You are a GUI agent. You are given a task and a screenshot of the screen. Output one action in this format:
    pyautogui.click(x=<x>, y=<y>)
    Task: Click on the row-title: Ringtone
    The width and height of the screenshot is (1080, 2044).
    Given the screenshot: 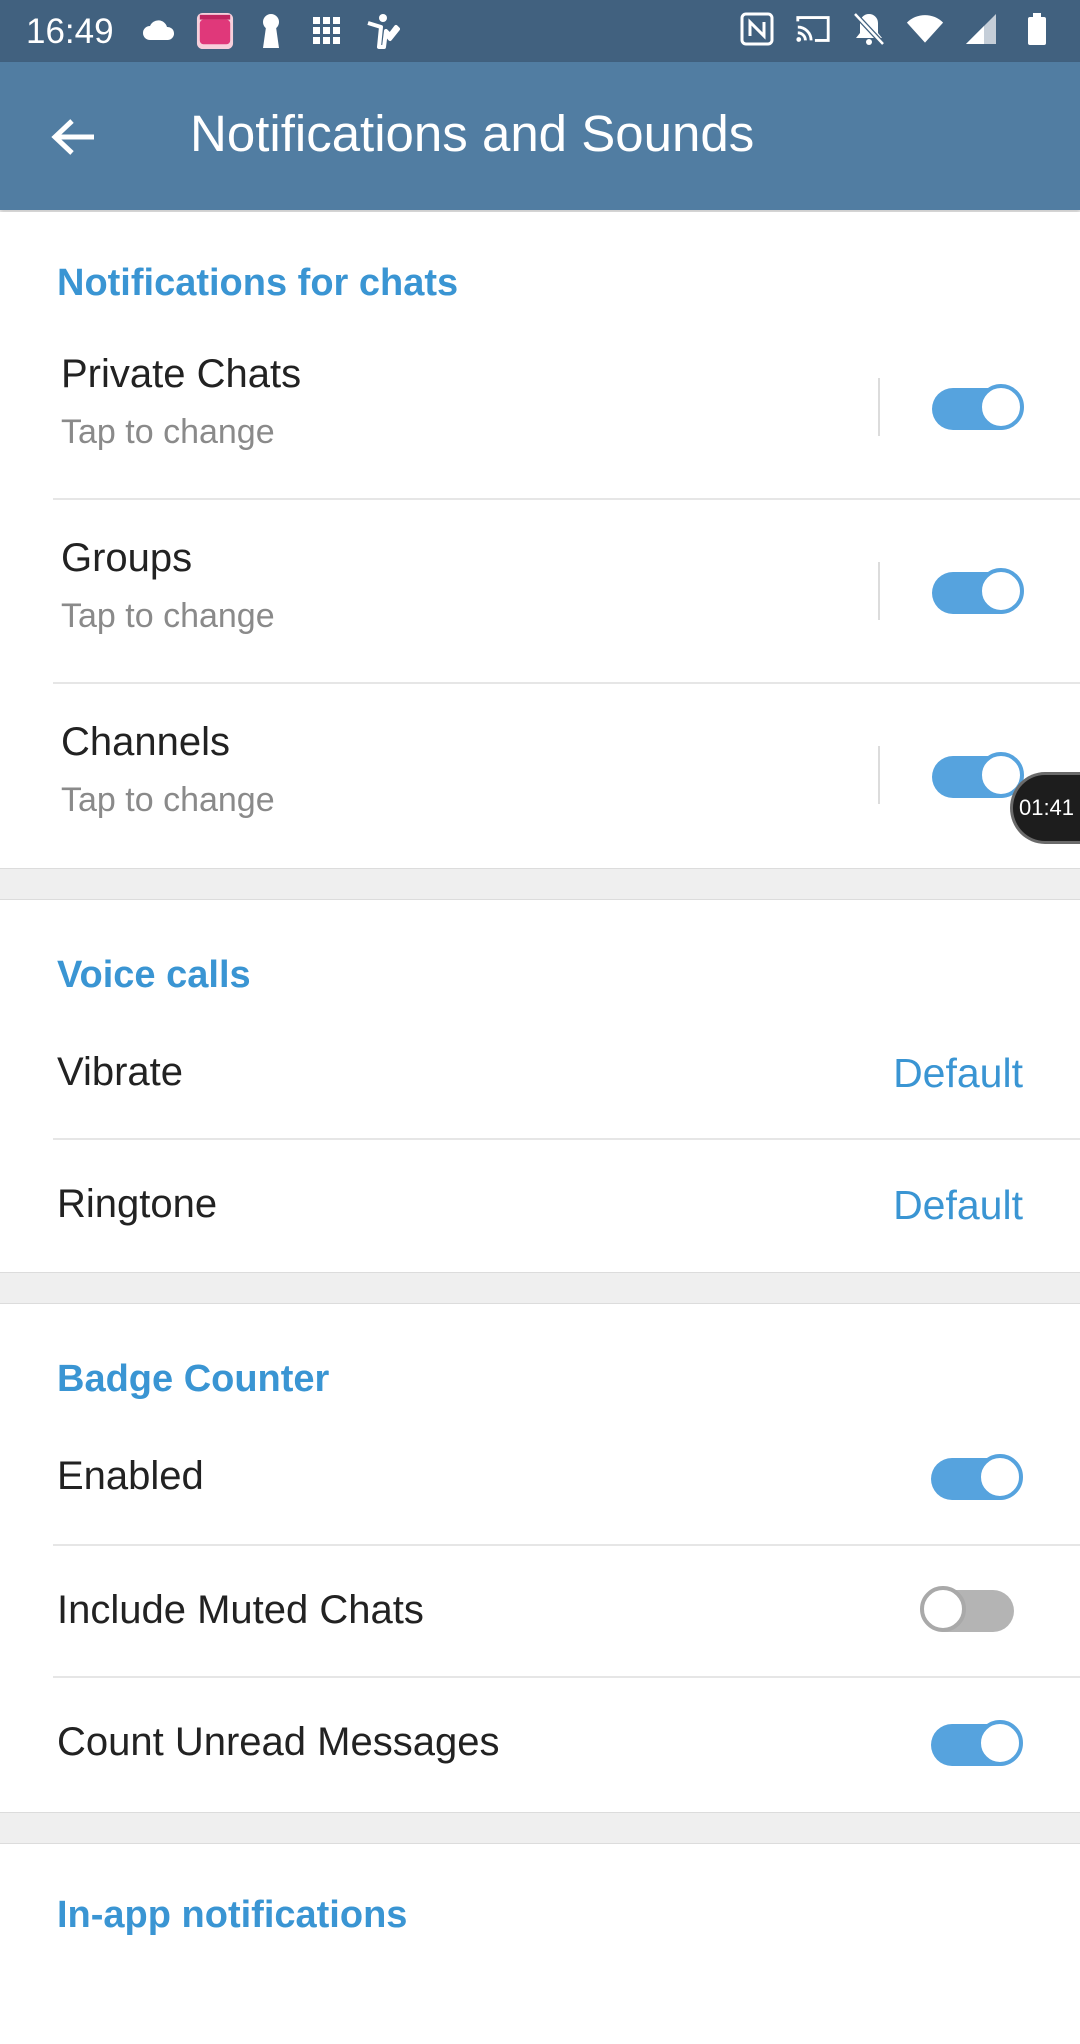 What is the action you would take?
    pyautogui.click(x=137, y=1204)
    